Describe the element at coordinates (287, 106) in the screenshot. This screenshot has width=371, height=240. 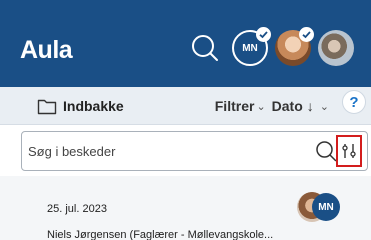
I see `sort-dropdown: Dato` at that location.